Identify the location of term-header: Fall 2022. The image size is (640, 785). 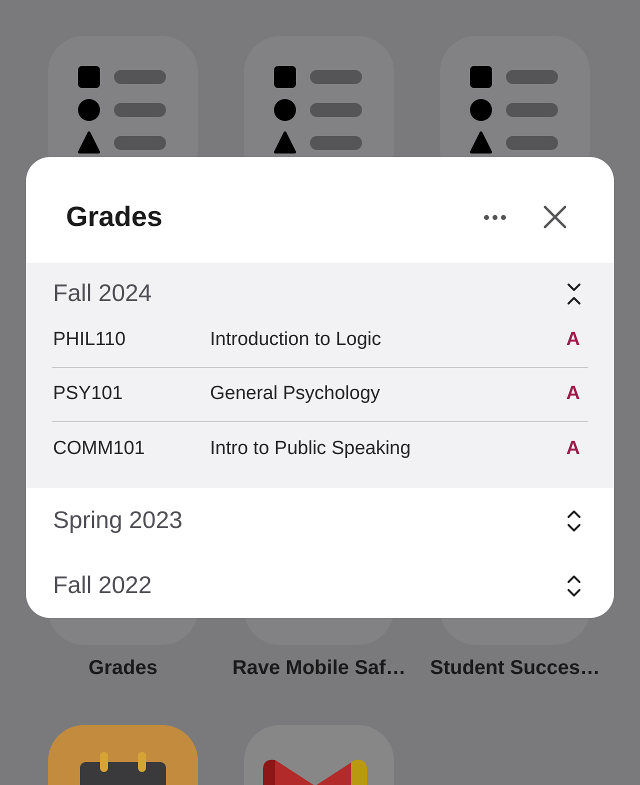
(320, 585).